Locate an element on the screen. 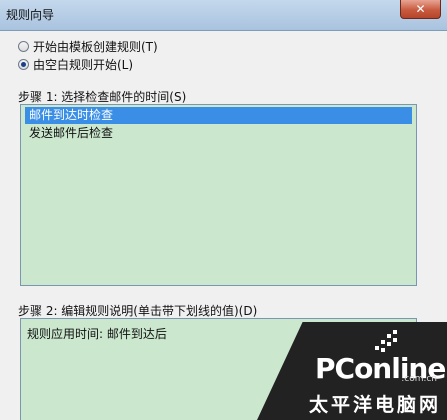 The width and height of the screenshot is (447, 420). radio-label-blank: 由空白规则开始(L) is located at coordinates (83, 64).